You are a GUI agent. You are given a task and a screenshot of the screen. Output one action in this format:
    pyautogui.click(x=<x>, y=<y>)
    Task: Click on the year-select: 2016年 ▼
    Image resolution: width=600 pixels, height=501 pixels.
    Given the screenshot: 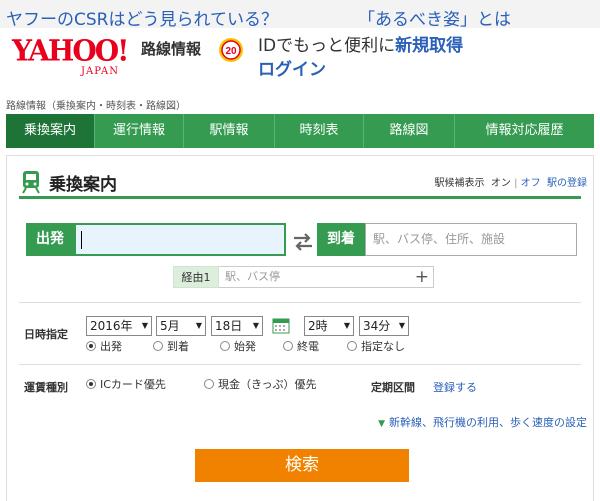 What is the action you would take?
    pyautogui.click(x=119, y=326)
    